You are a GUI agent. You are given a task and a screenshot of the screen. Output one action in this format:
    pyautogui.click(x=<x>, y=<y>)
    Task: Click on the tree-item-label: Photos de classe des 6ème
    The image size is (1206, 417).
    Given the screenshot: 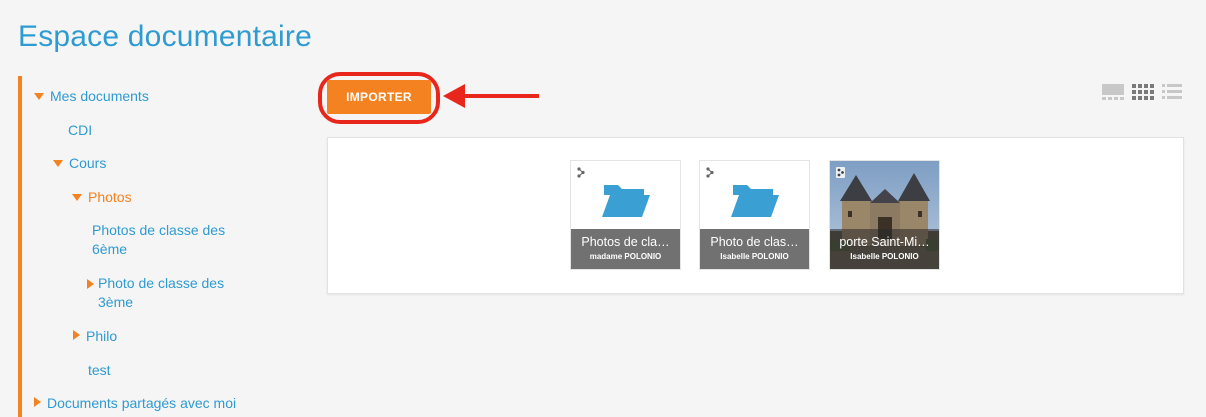 What is the action you would take?
    pyautogui.click(x=159, y=239)
    